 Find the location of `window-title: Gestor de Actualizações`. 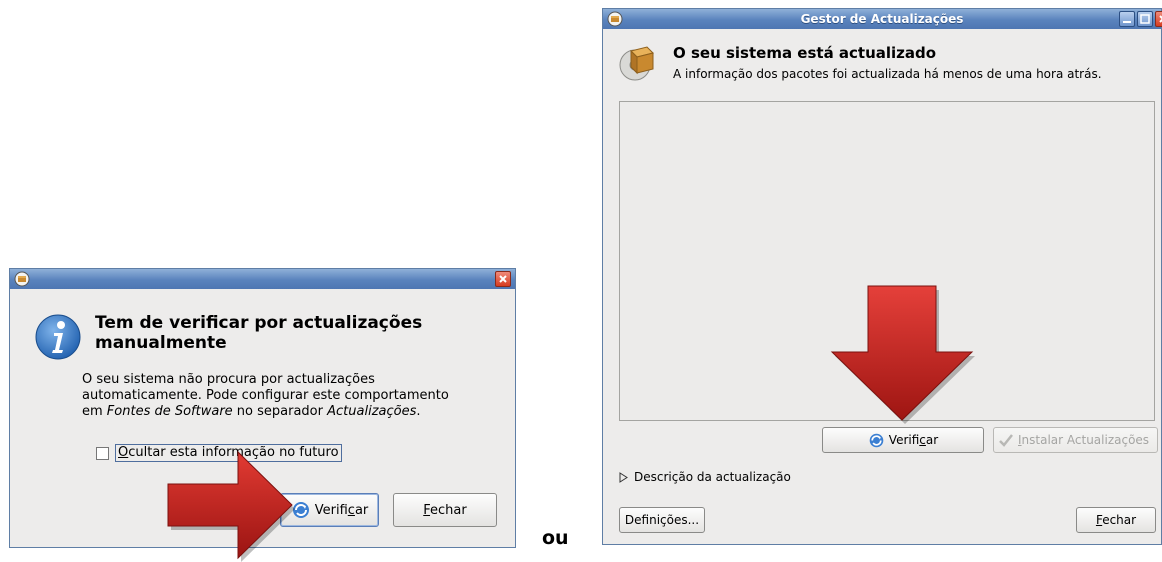

window-title: Gestor de Actualizações is located at coordinates (882, 19).